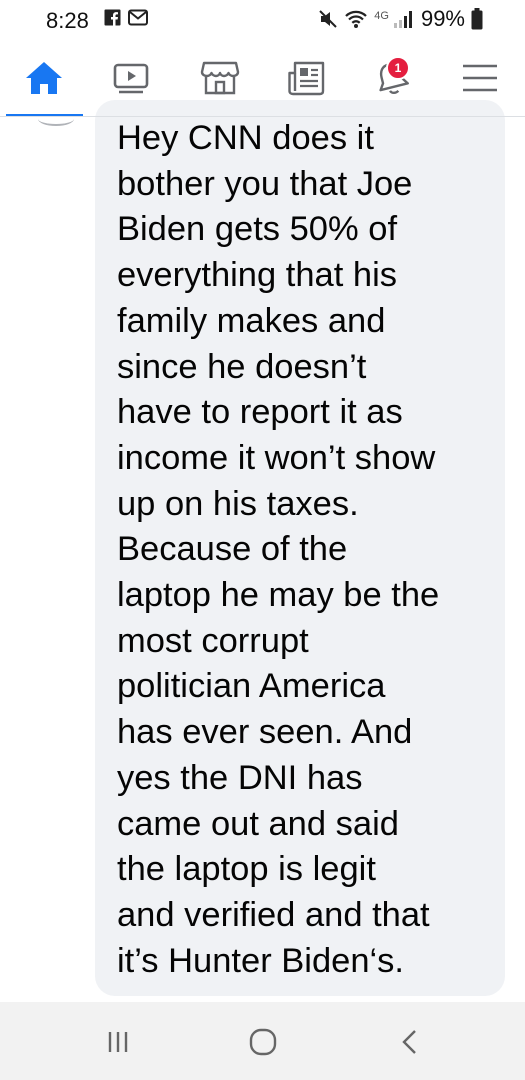 This screenshot has width=525, height=1080. I want to click on wifi-icon, so click(356, 19).